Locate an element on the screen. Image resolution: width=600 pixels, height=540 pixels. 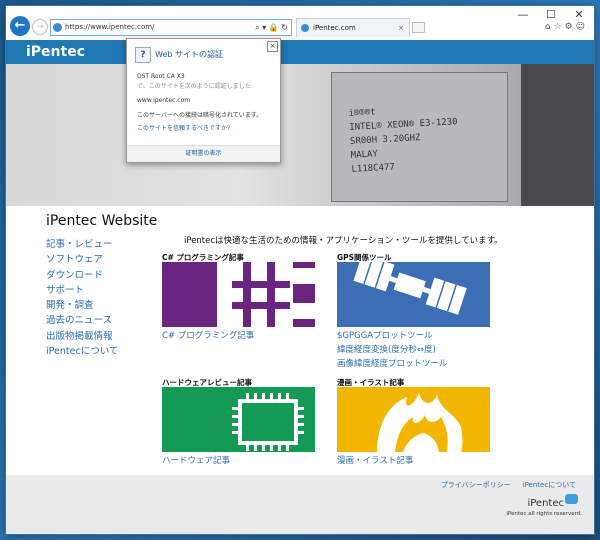
chip-icon is located at coordinates (238, 419).